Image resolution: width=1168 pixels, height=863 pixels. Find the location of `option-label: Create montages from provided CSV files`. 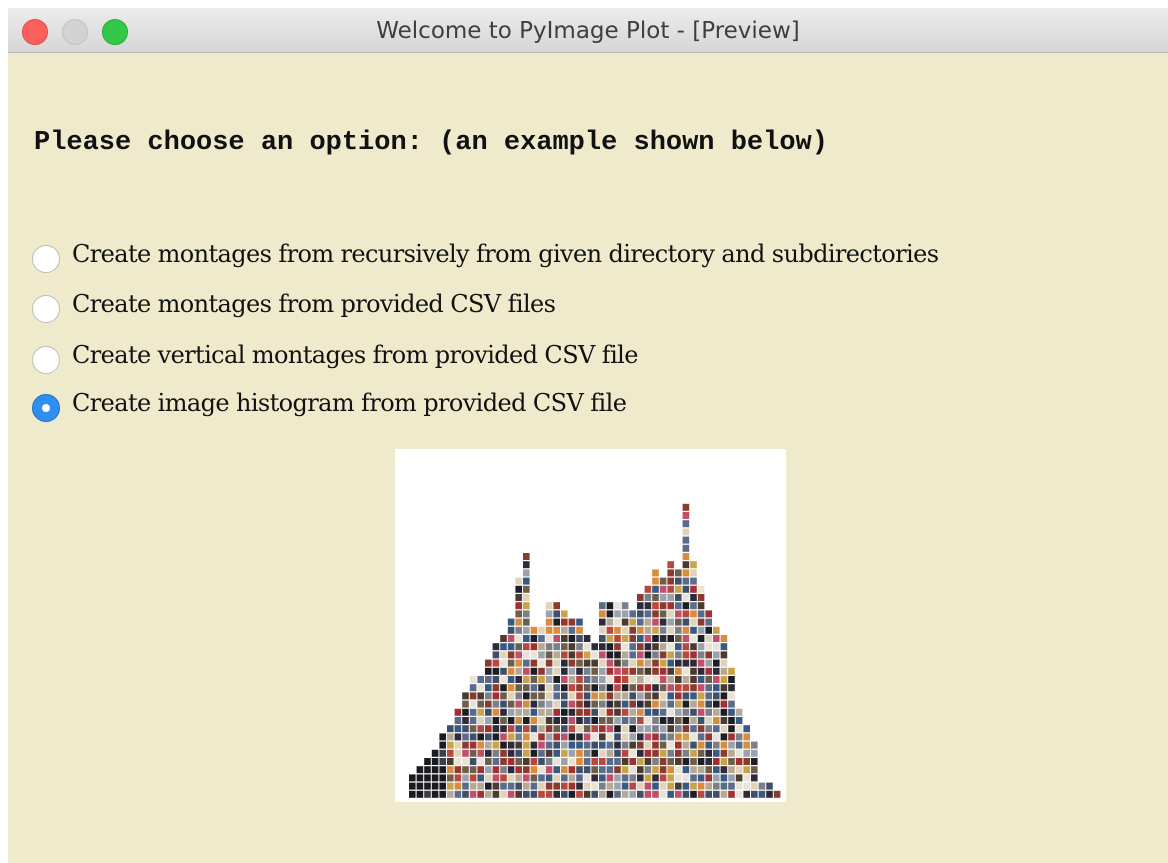

option-label: Create montages from provided CSV files is located at coordinates (314, 304).